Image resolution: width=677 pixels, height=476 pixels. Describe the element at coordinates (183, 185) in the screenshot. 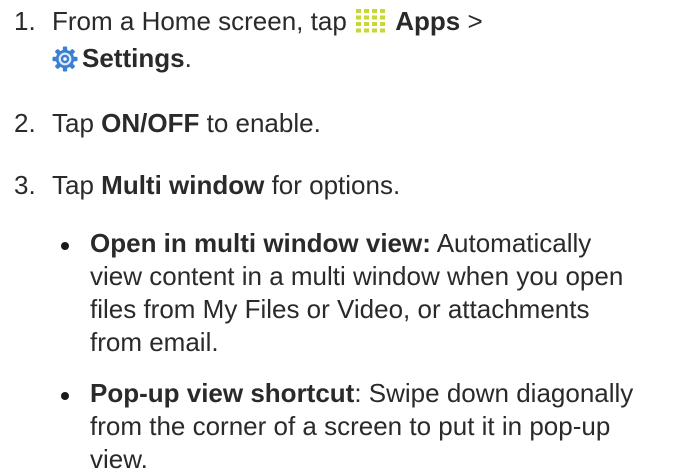

I see `multi-window-label: Multi window` at that location.